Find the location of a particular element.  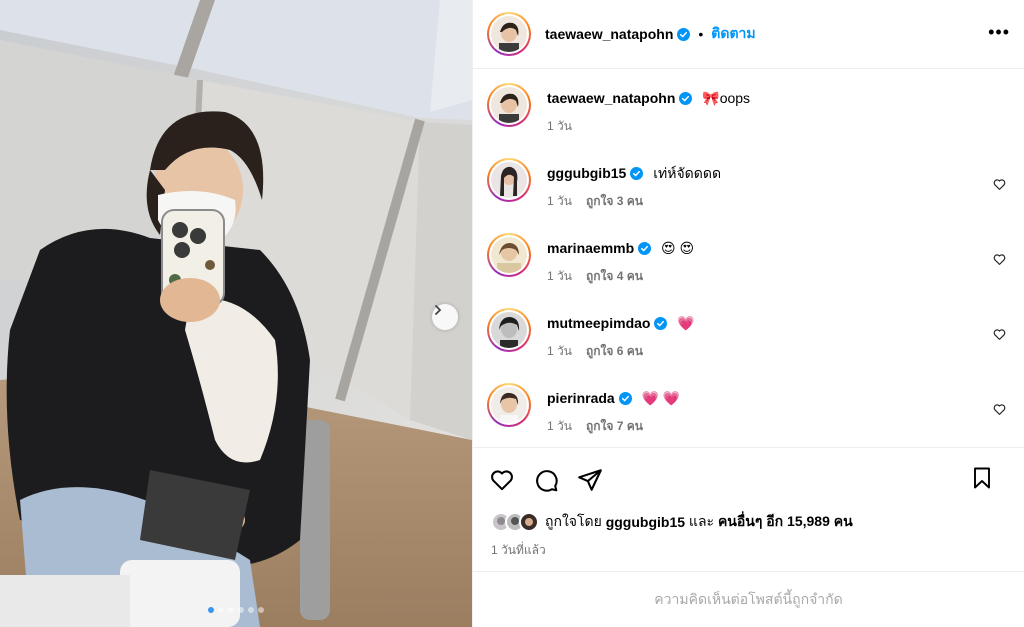

share-button is located at coordinates (590, 480).